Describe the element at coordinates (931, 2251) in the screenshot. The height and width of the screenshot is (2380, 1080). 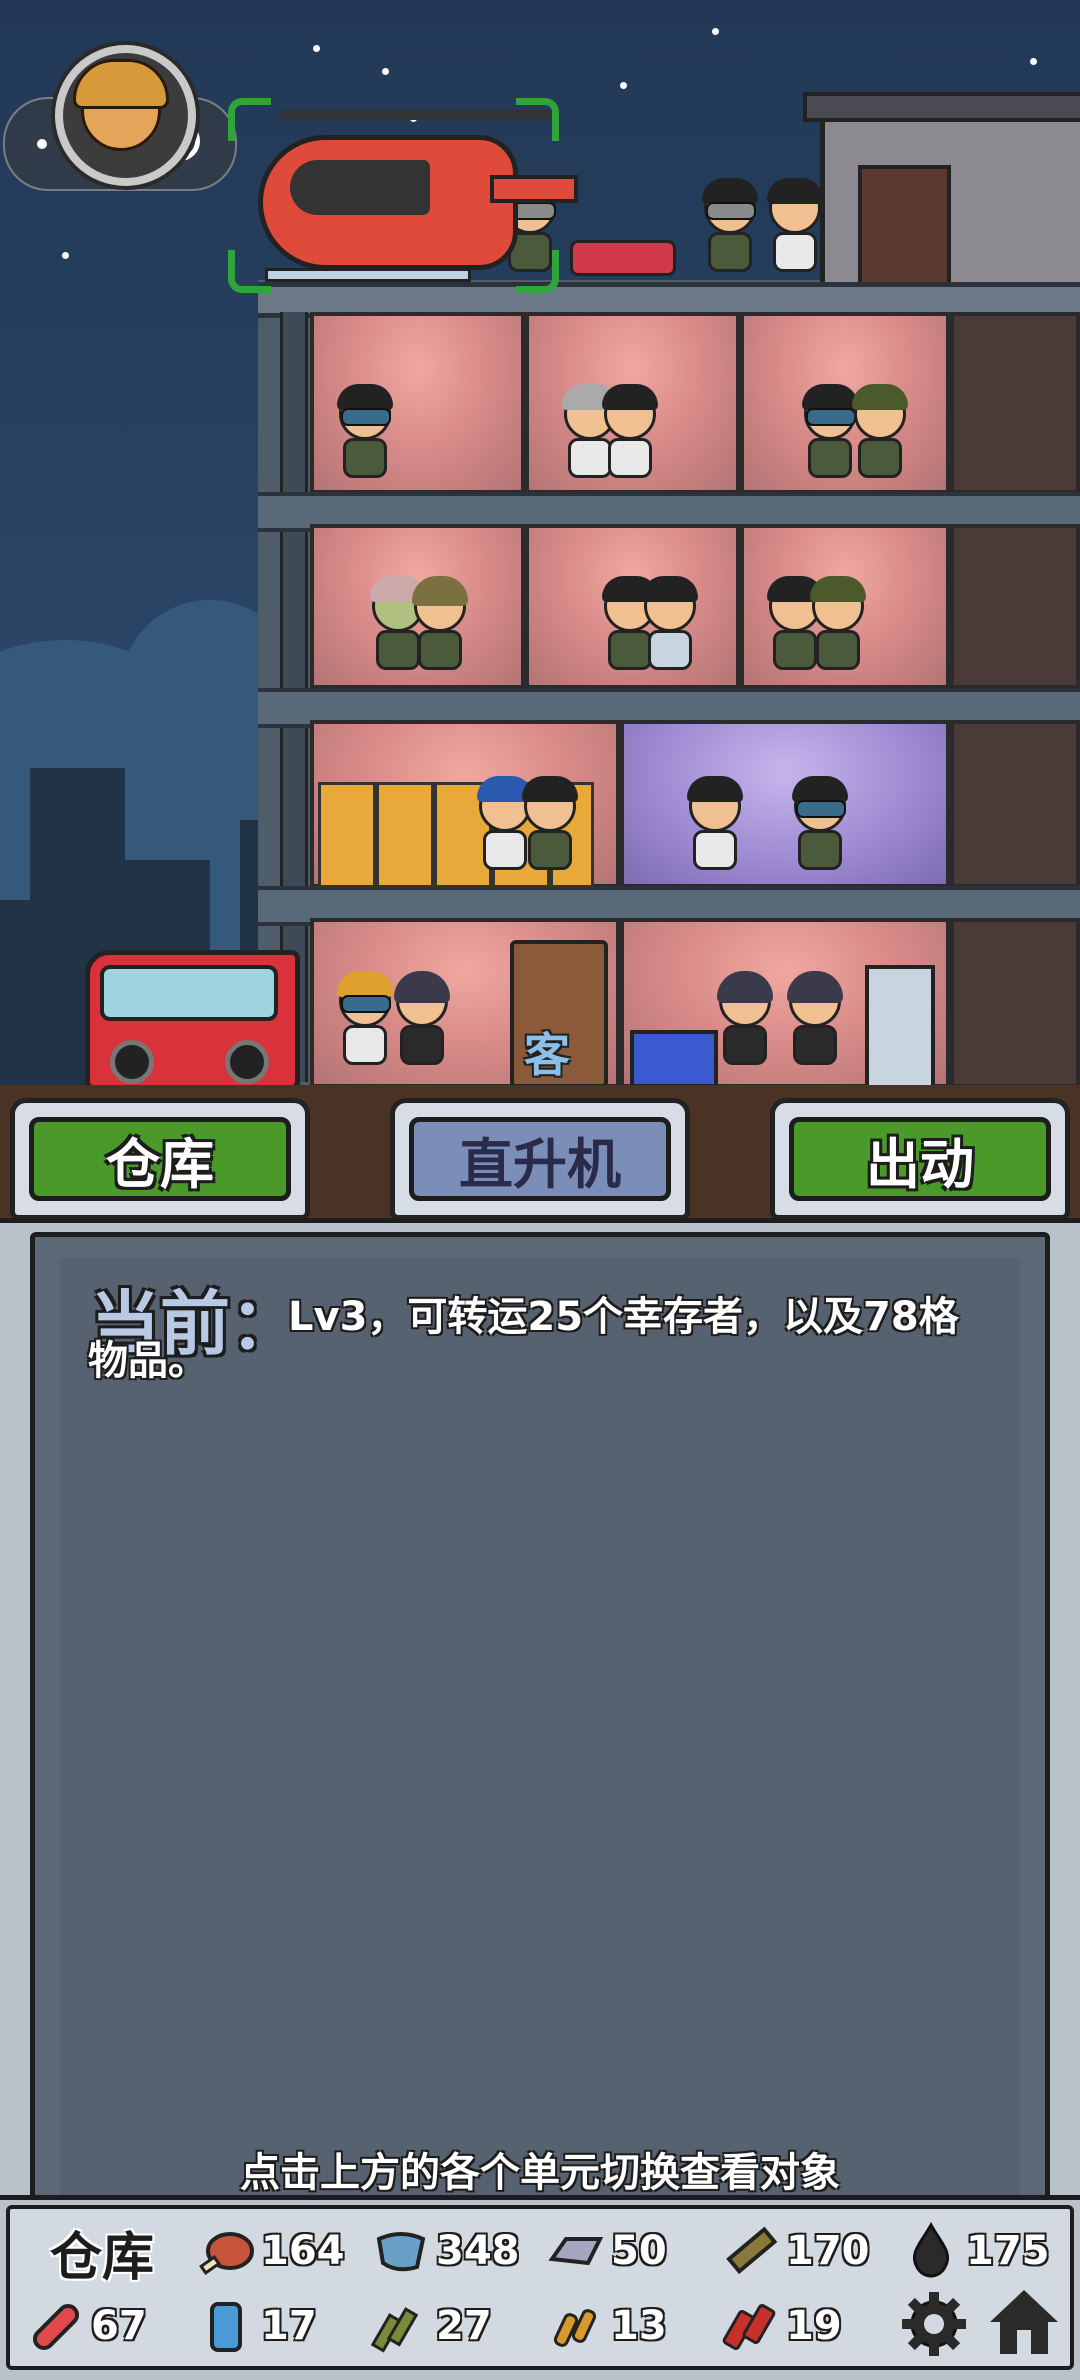
I see `oil-drop-icon` at that location.